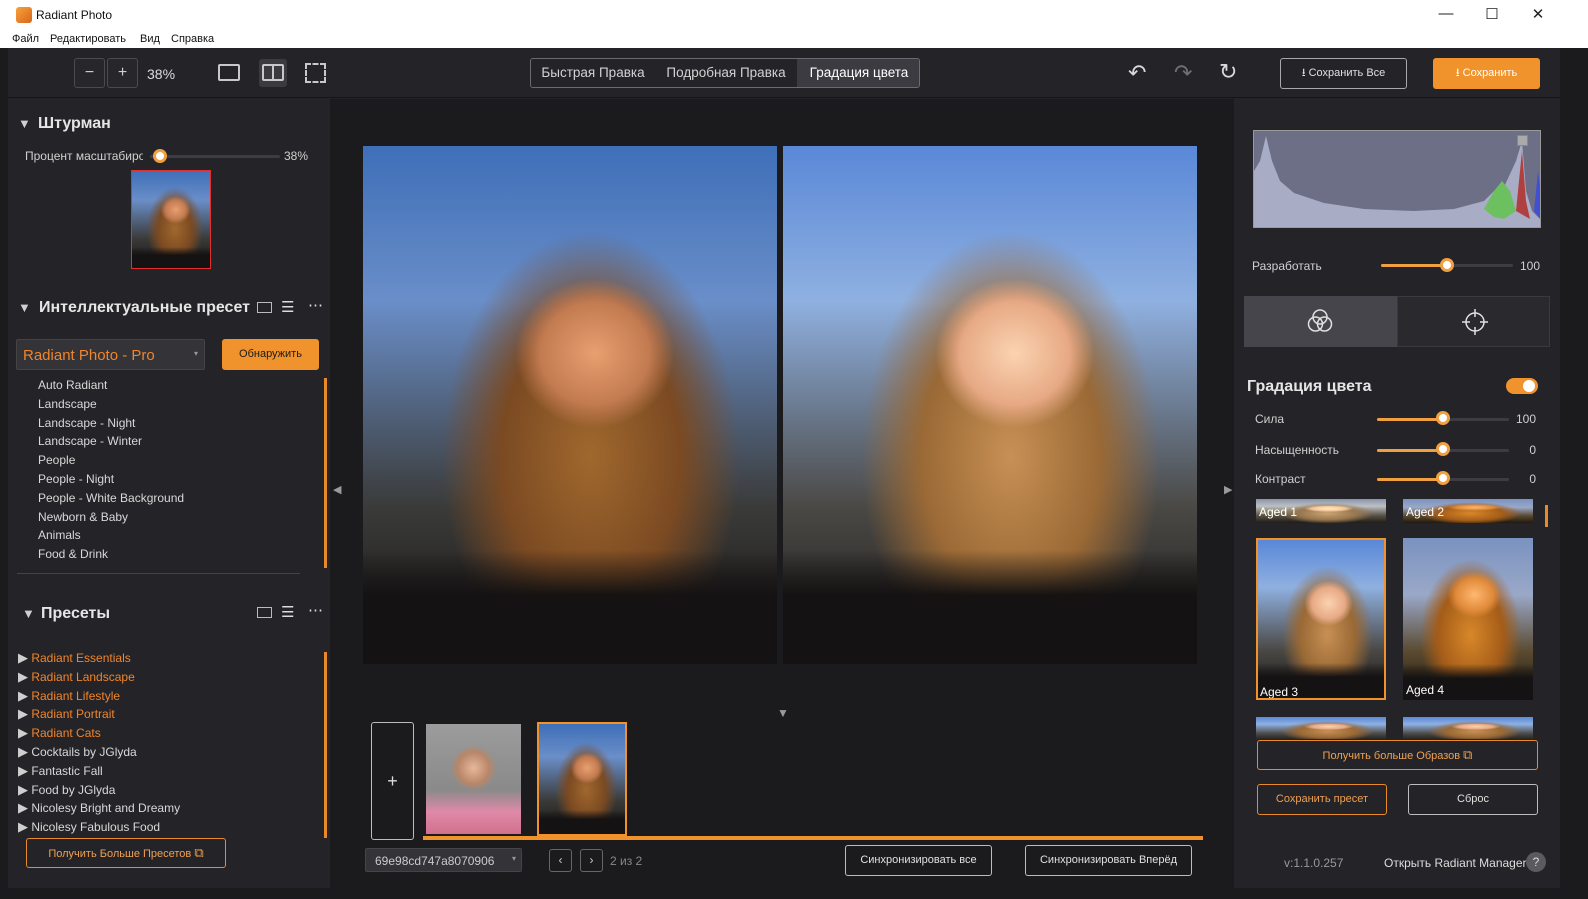 The width and height of the screenshot is (1588, 899). Describe the element at coordinates (168, 771) in the screenshot. I see `preset-group: ▶ Fantastic Fall` at that location.